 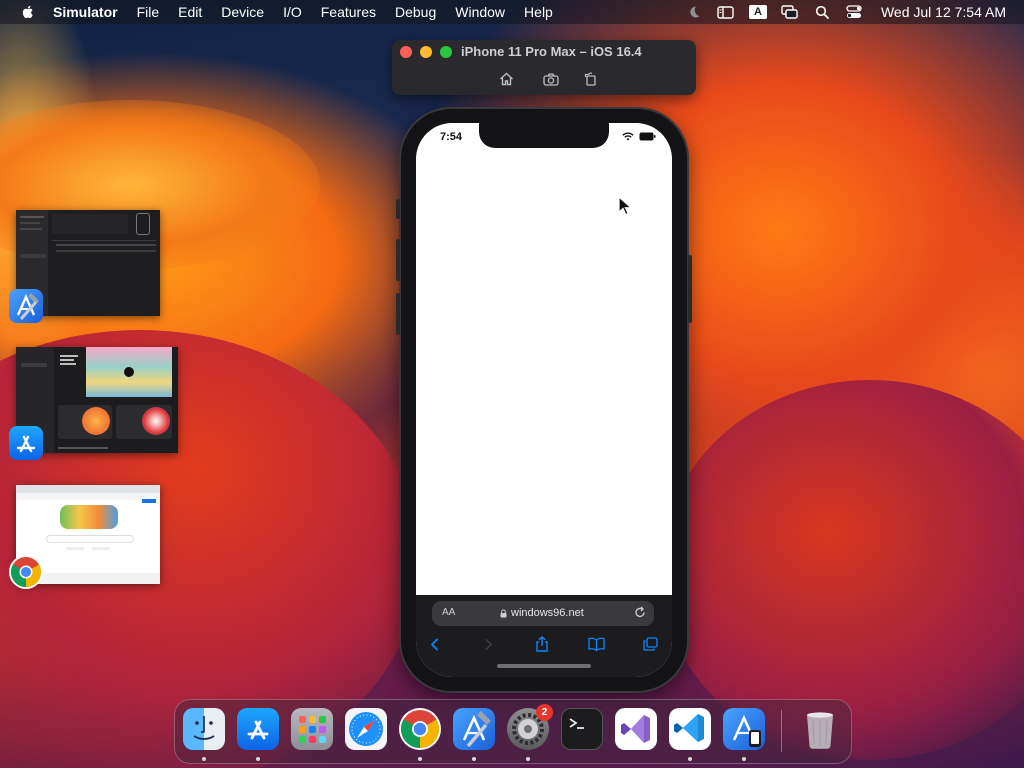 What do you see at coordinates (88, 496) in the screenshot?
I see `thumb-toolbar` at bounding box center [88, 496].